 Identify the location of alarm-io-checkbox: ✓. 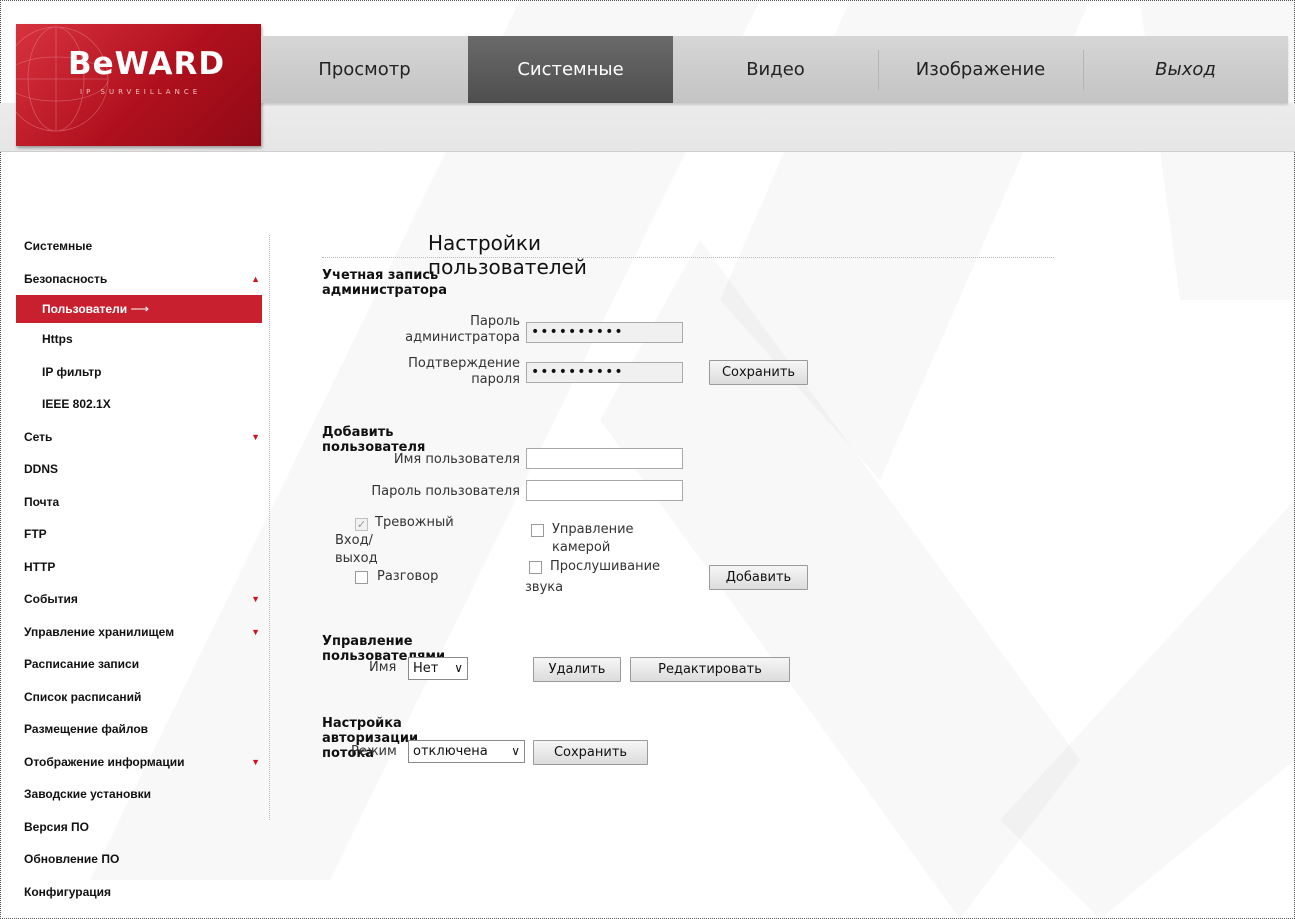
(361, 524).